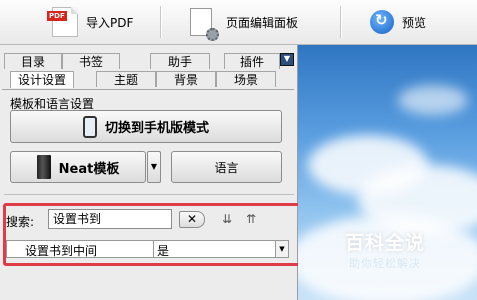 This screenshot has height=300, width=477. What do you see at coordinates (180, 61) in the screenshot?
I see `tab-assistant: 助手` at bounding box center [180, 61].